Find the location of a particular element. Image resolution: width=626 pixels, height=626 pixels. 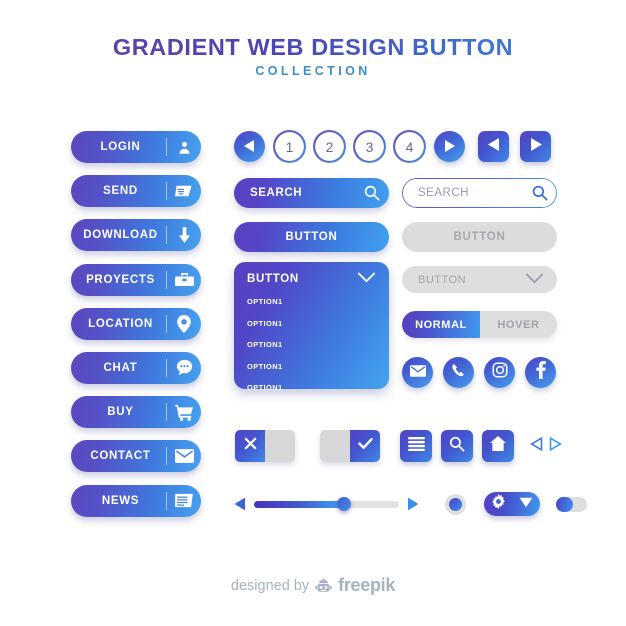

checkbox-cross is located at coordinates (265, 446).